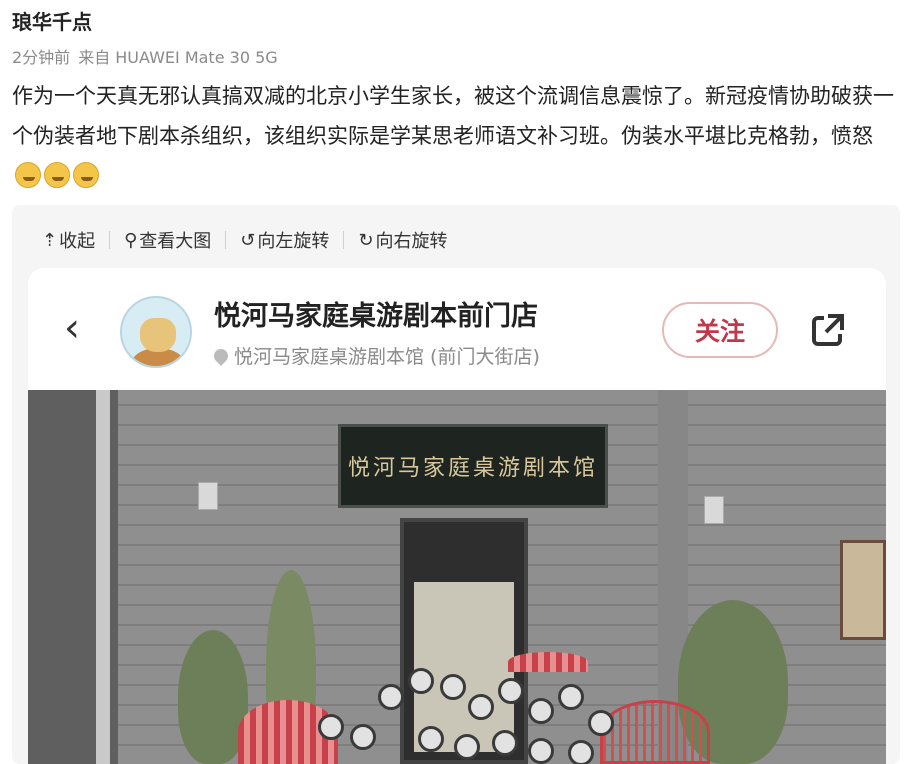  What do you see at coordinates (167, 240) in the screenshot?
I see `view-large-button: ⚲ 查看大图` at bounding box center [167, 240].